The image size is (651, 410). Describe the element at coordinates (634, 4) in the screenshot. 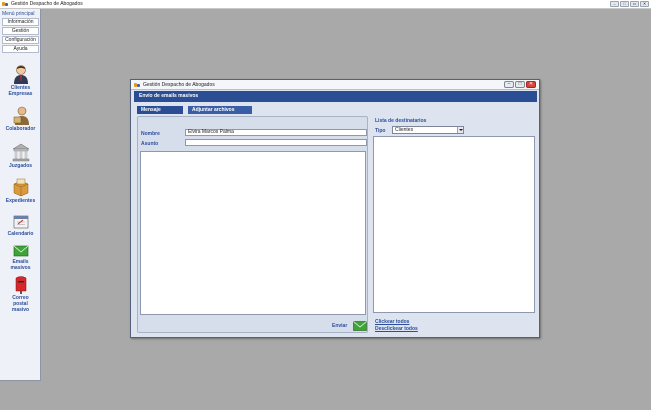

I see `maximize-button: ▭` at that location.